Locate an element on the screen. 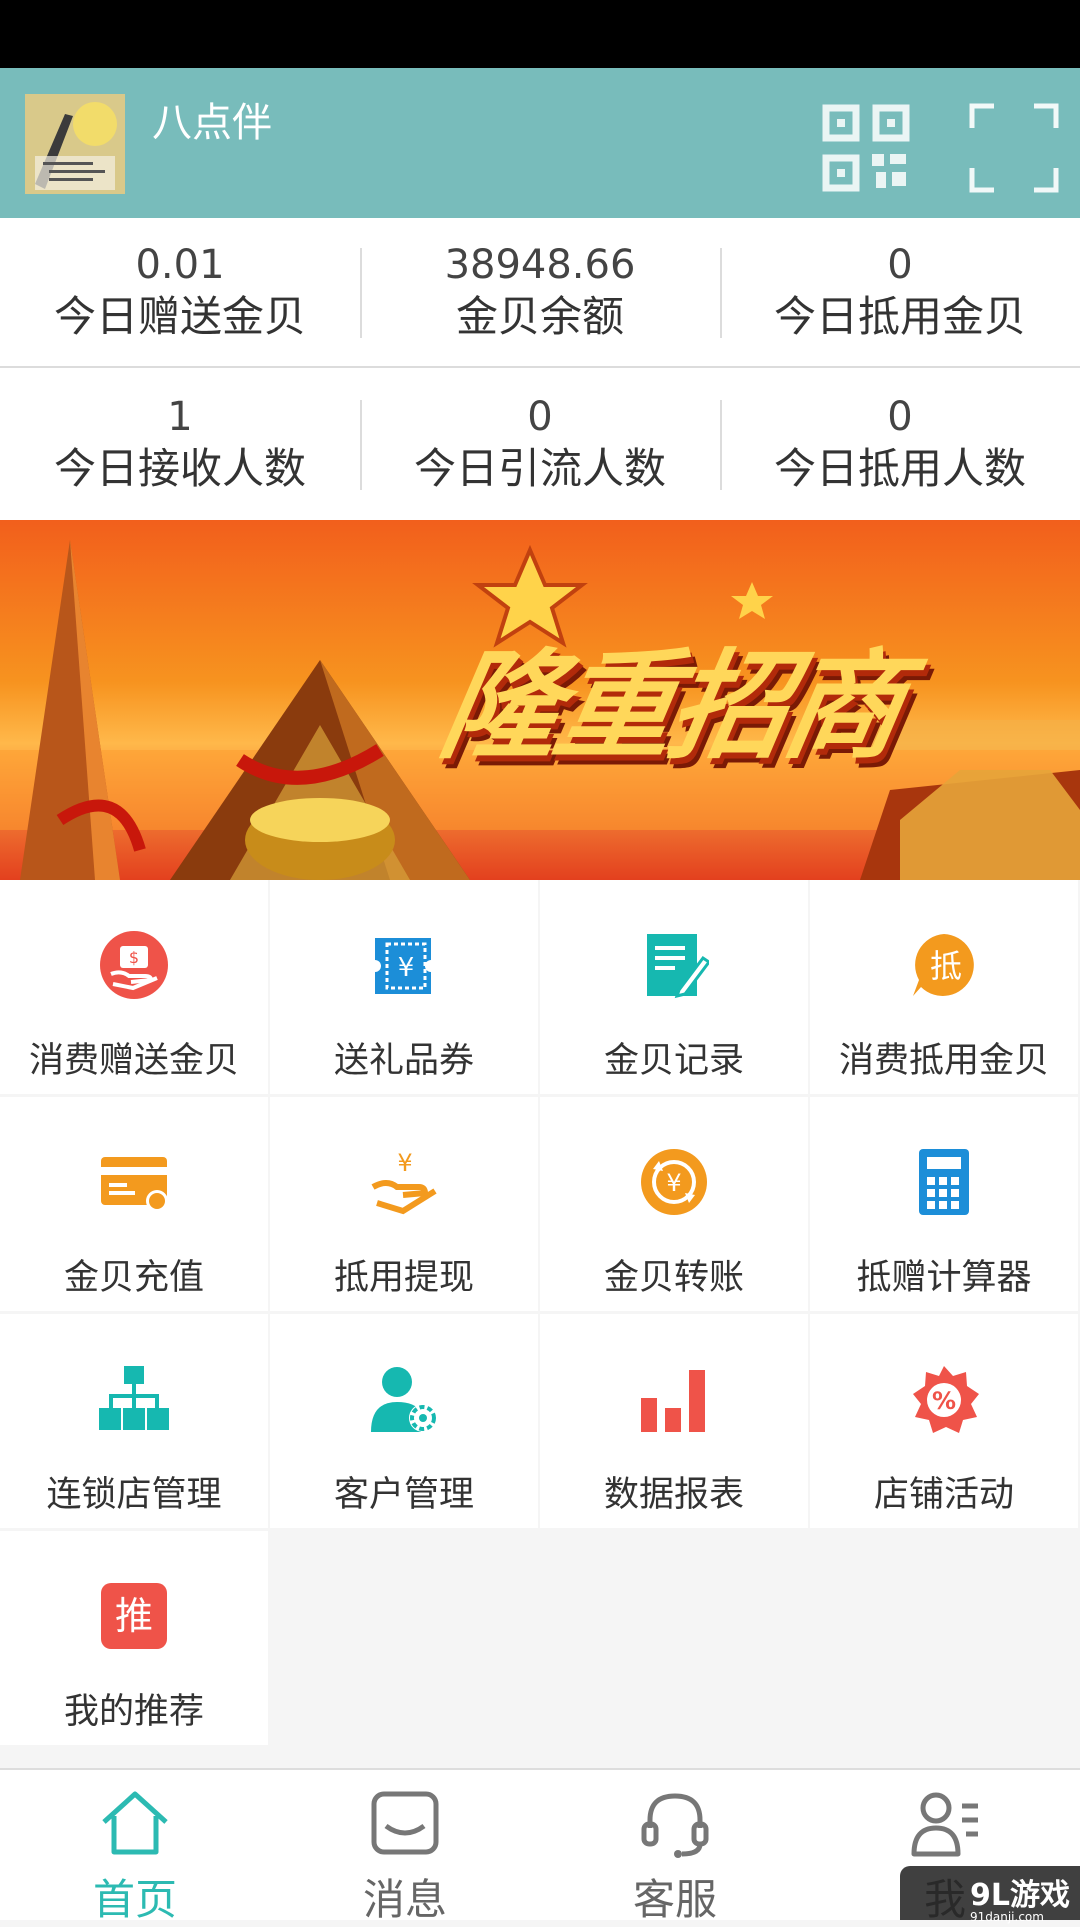  avatar is located at coordinates (75, 144).